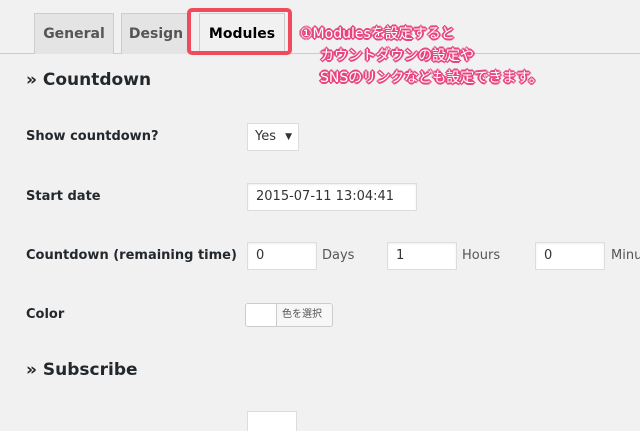 The width and height of the screenshot is (640, 431). I want to click on days-unit-label: Days, so click(338, 255).